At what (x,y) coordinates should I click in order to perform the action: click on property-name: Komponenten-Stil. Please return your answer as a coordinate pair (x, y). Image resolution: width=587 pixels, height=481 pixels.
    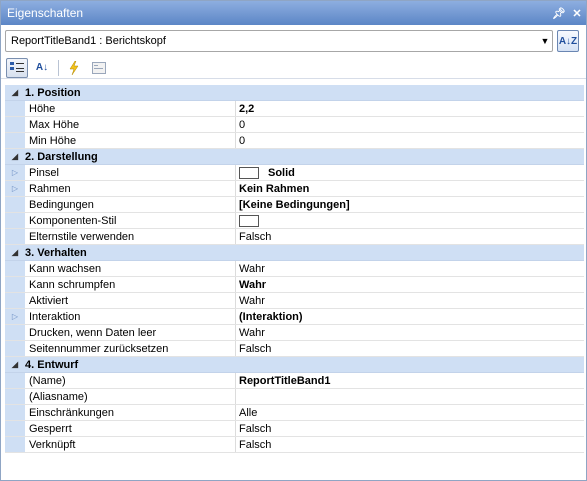
    Looking at the image, I should click on (130, 220).